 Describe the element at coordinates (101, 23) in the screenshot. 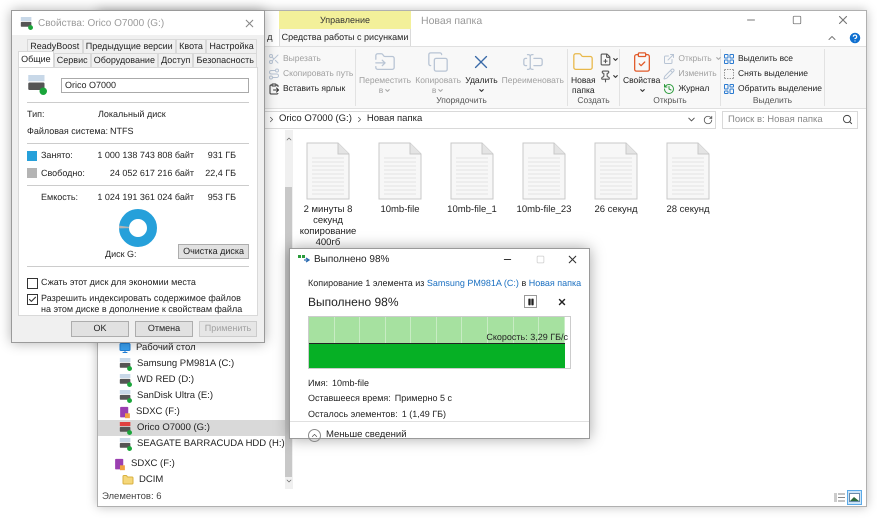

I see `dialog-title: Свойства: Orico O7000 (G:)` at that location.